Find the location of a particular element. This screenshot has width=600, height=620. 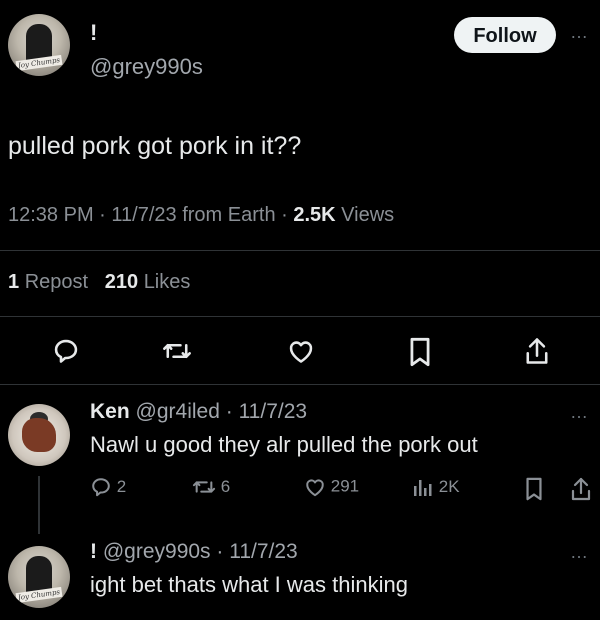

views-count: 2K is located at coordinates (449, 486).